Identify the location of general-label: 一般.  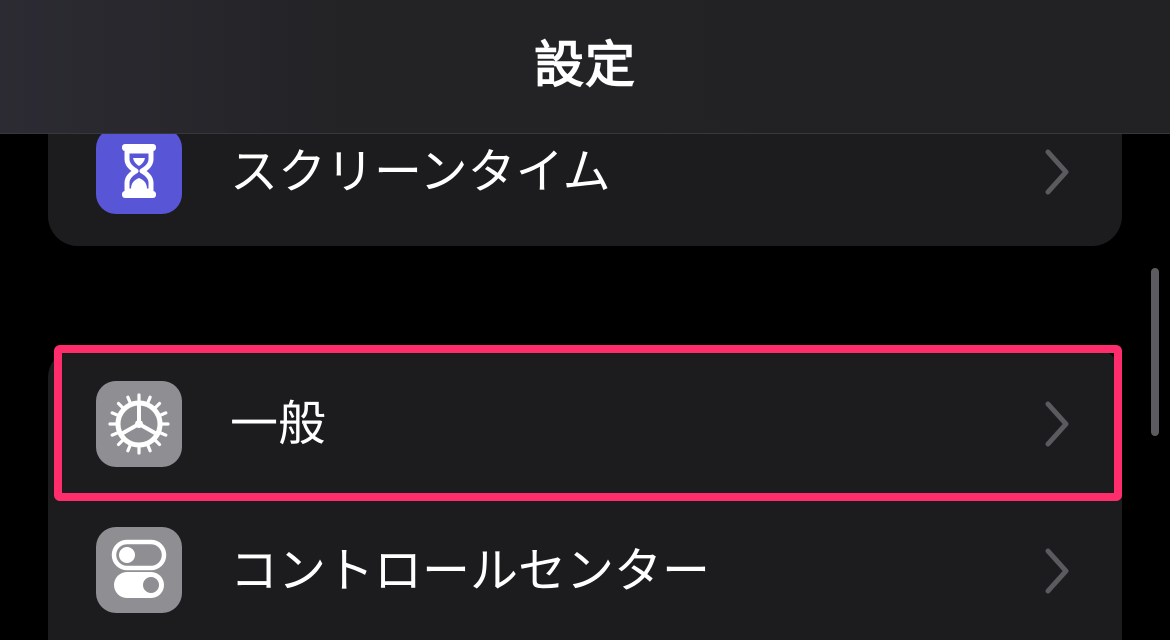
(278, 424).